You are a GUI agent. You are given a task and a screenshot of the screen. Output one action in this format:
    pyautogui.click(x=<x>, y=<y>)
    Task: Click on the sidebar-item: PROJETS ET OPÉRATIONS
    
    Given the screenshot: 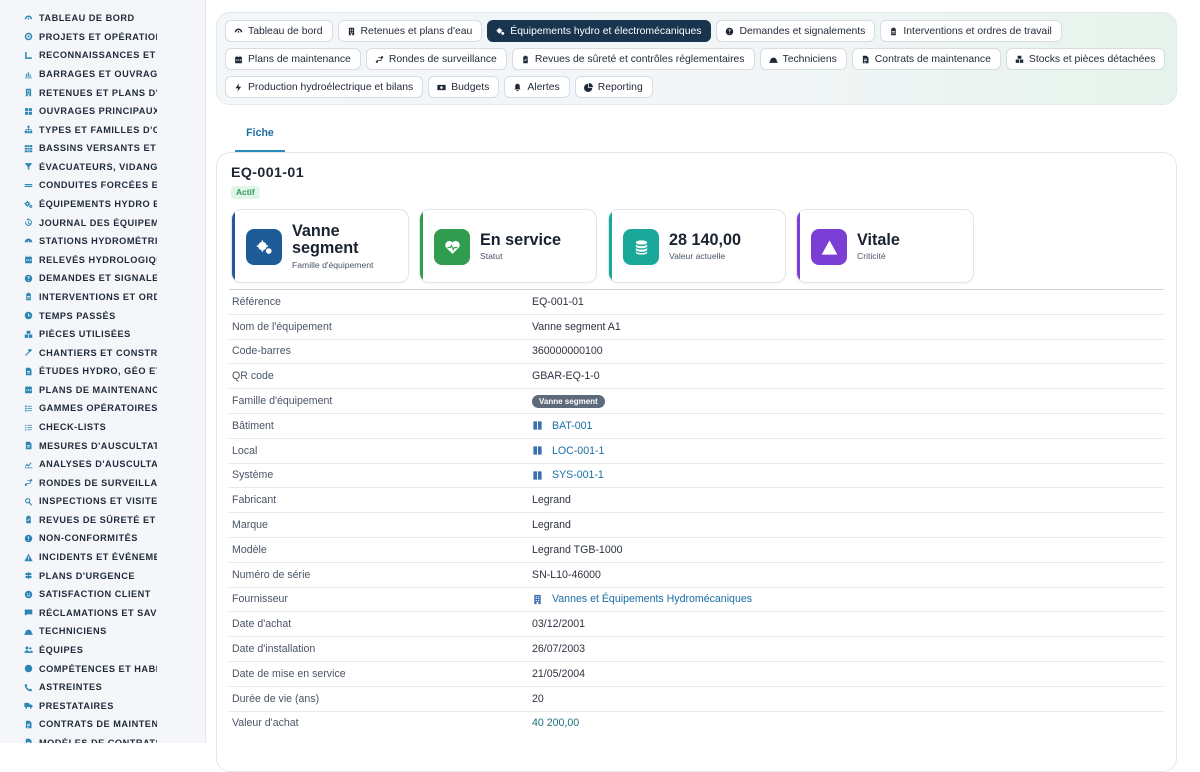 What is the action you would take?
    pyautogui.click(x=102, y=37)
    